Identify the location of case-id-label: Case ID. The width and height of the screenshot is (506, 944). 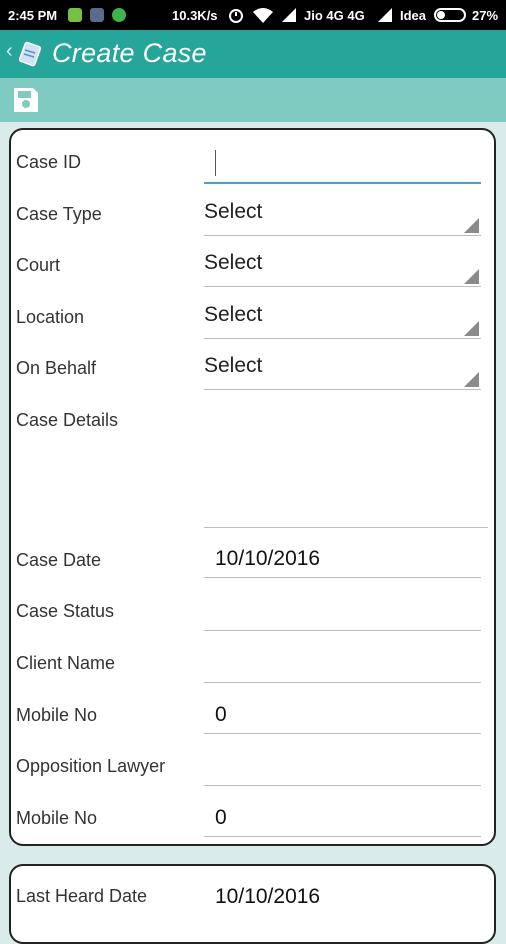
(49, 162).